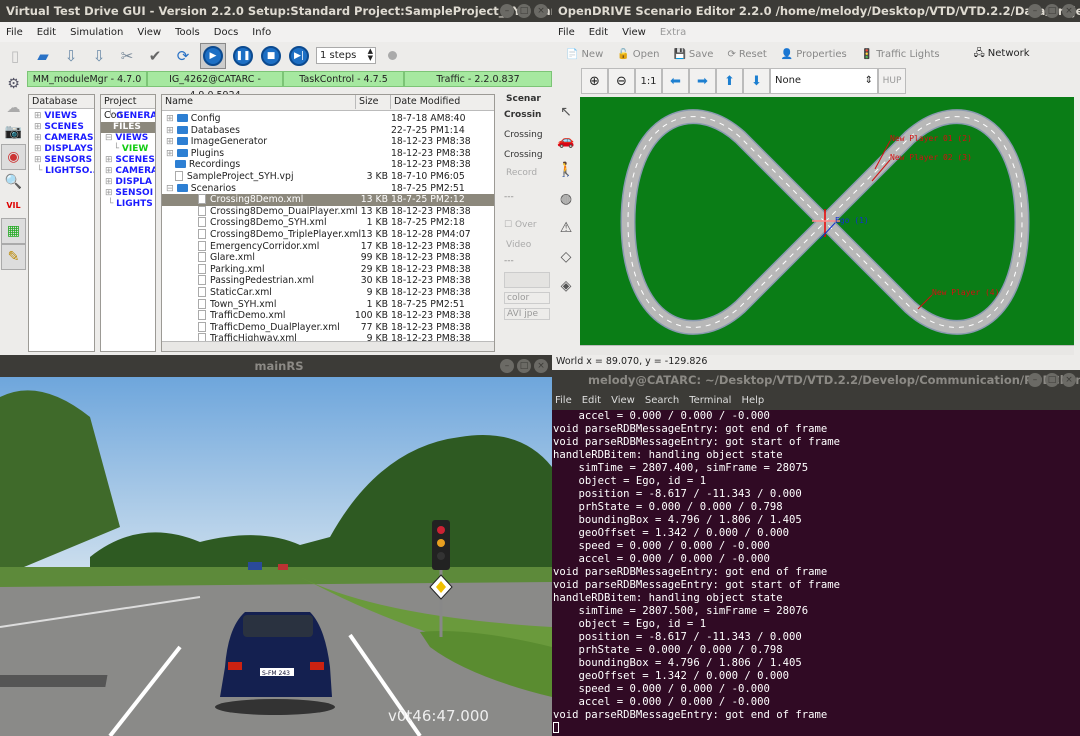 The width and height of the screenshot is (1080, 736). Describe the element at coordinates (328, 292) in the screenshot. I see `file-row: StaticCar.xml 9 KB 18-12-23 PM8:38` at that location.